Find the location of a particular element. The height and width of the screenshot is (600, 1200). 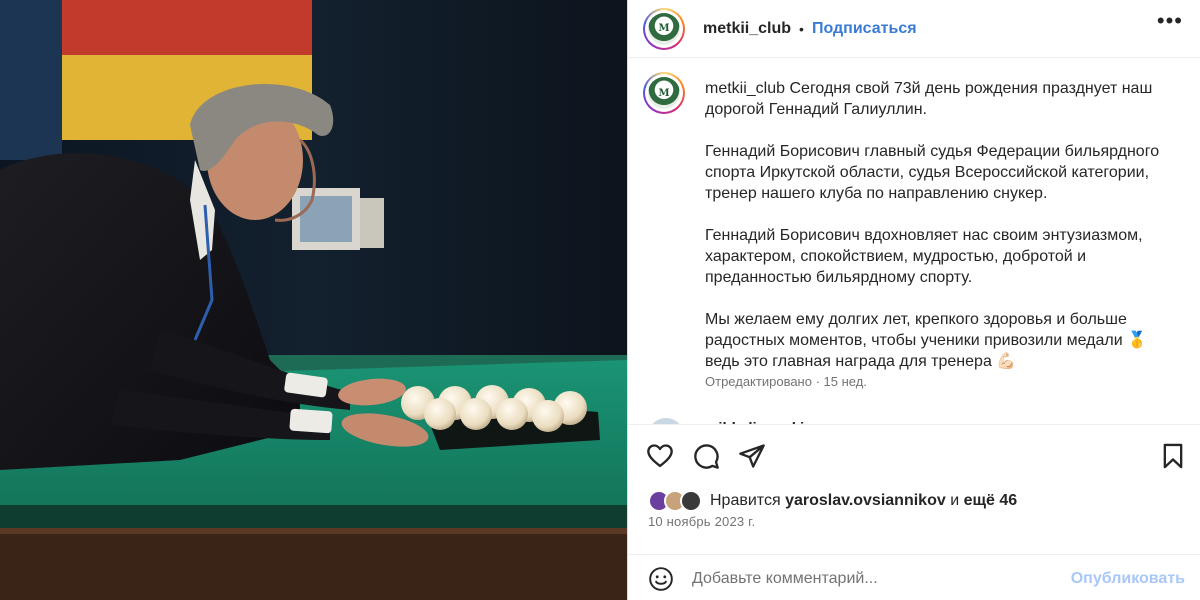

follow-button: Подписаться is located at coordinates (864, 29).